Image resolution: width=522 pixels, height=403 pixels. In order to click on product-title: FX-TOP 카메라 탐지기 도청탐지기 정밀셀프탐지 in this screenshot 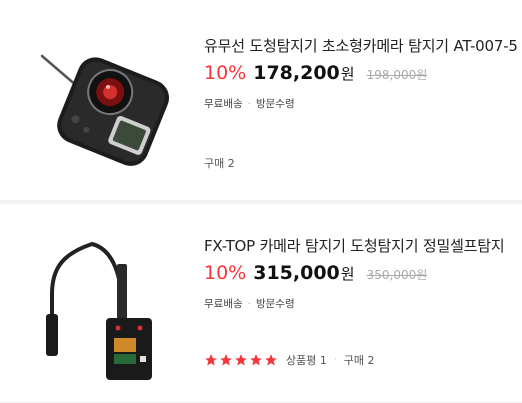, I will do `click(354, 245)`.